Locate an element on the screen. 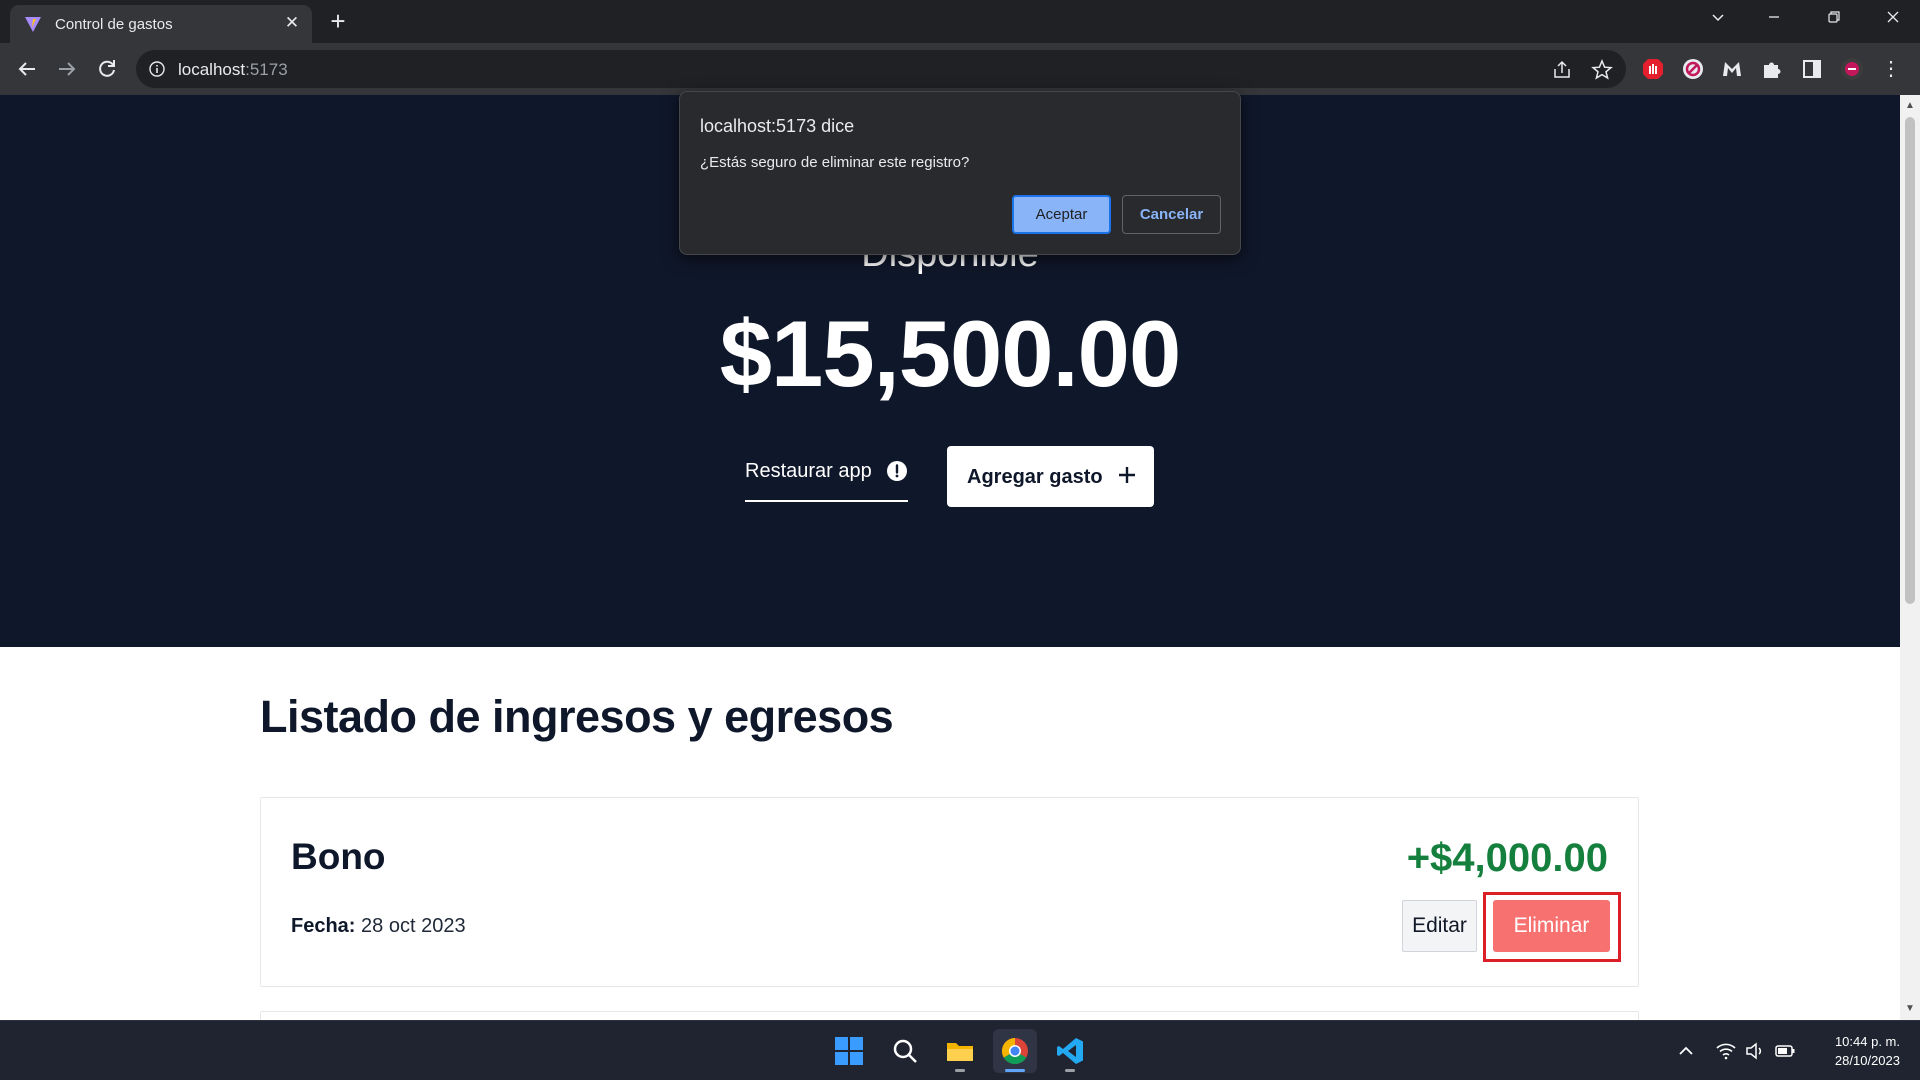 Image resolution: width=1920 pixels, height=1080 pixels. tab-close-icon: ✕ is located at coordinates (292, 23).